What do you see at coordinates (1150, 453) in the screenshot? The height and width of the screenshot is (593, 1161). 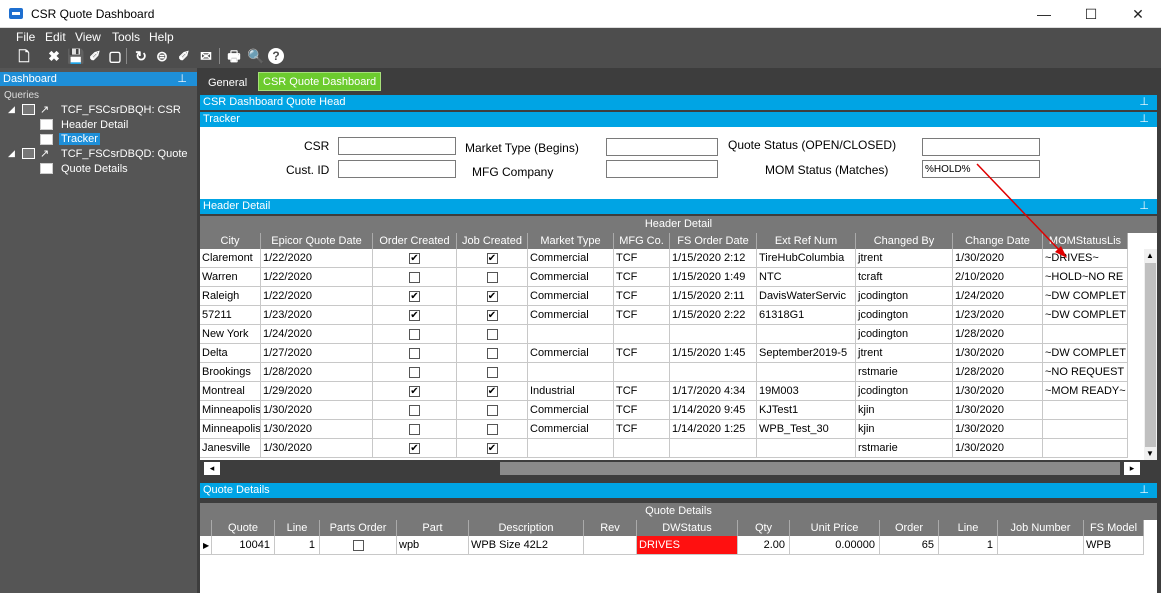 I see `scroll-down-icon: ▼` at bounding box center [1150, 453].